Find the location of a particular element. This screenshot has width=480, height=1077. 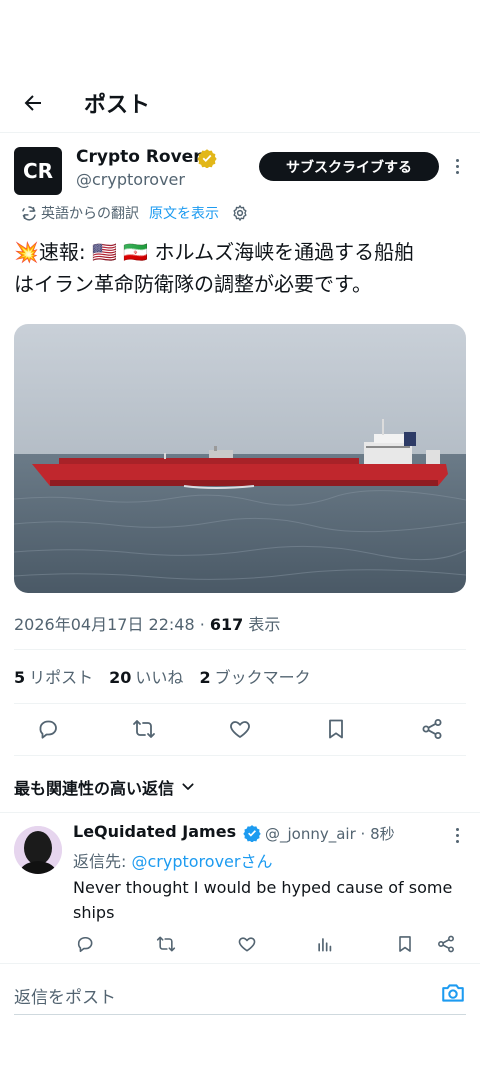

reply-more-options-icon is located at coordinates (457, 835).